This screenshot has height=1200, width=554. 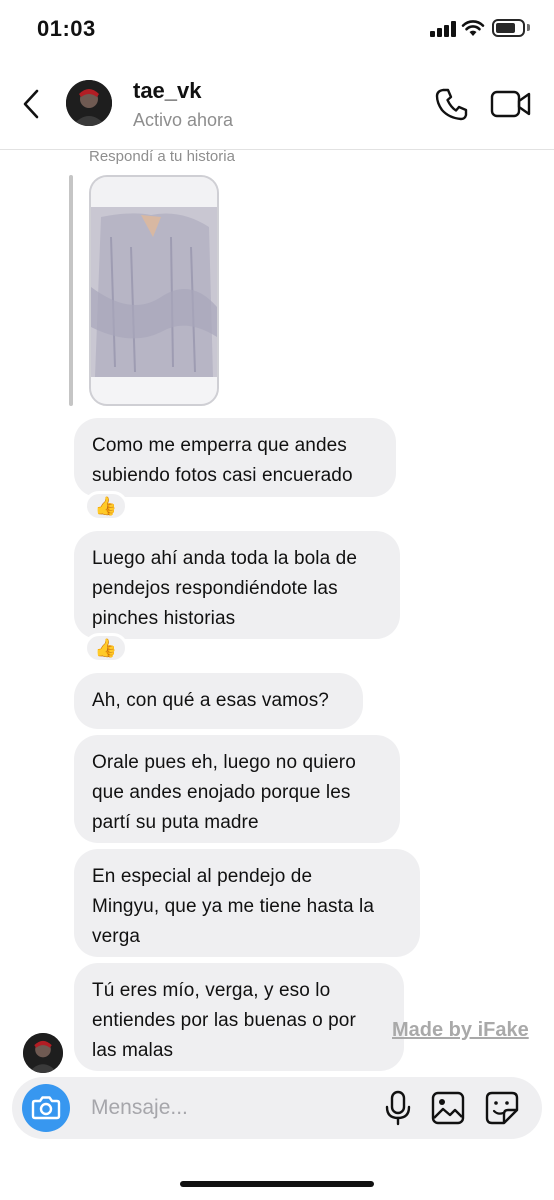 I want to click on video-camera-icon, so click(x=511, y=104).